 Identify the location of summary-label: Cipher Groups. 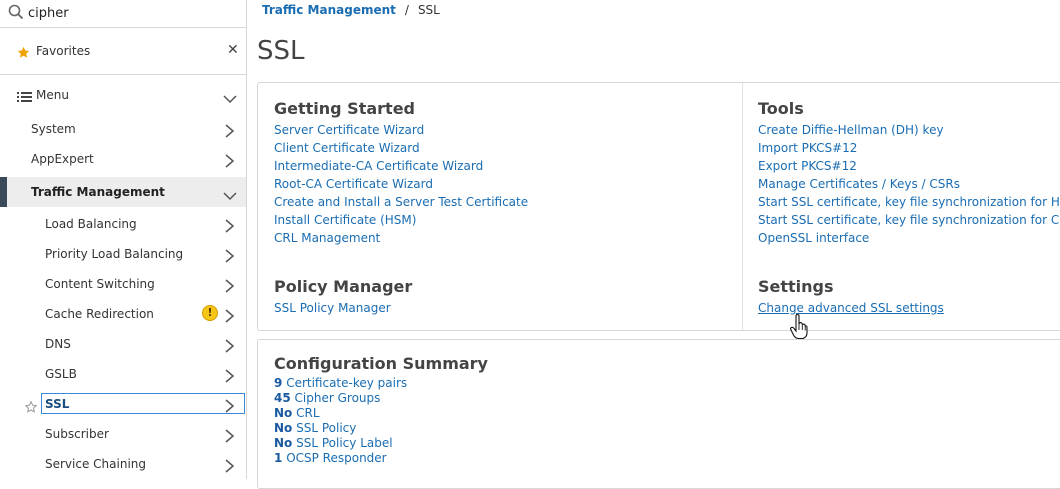
(338, 398).